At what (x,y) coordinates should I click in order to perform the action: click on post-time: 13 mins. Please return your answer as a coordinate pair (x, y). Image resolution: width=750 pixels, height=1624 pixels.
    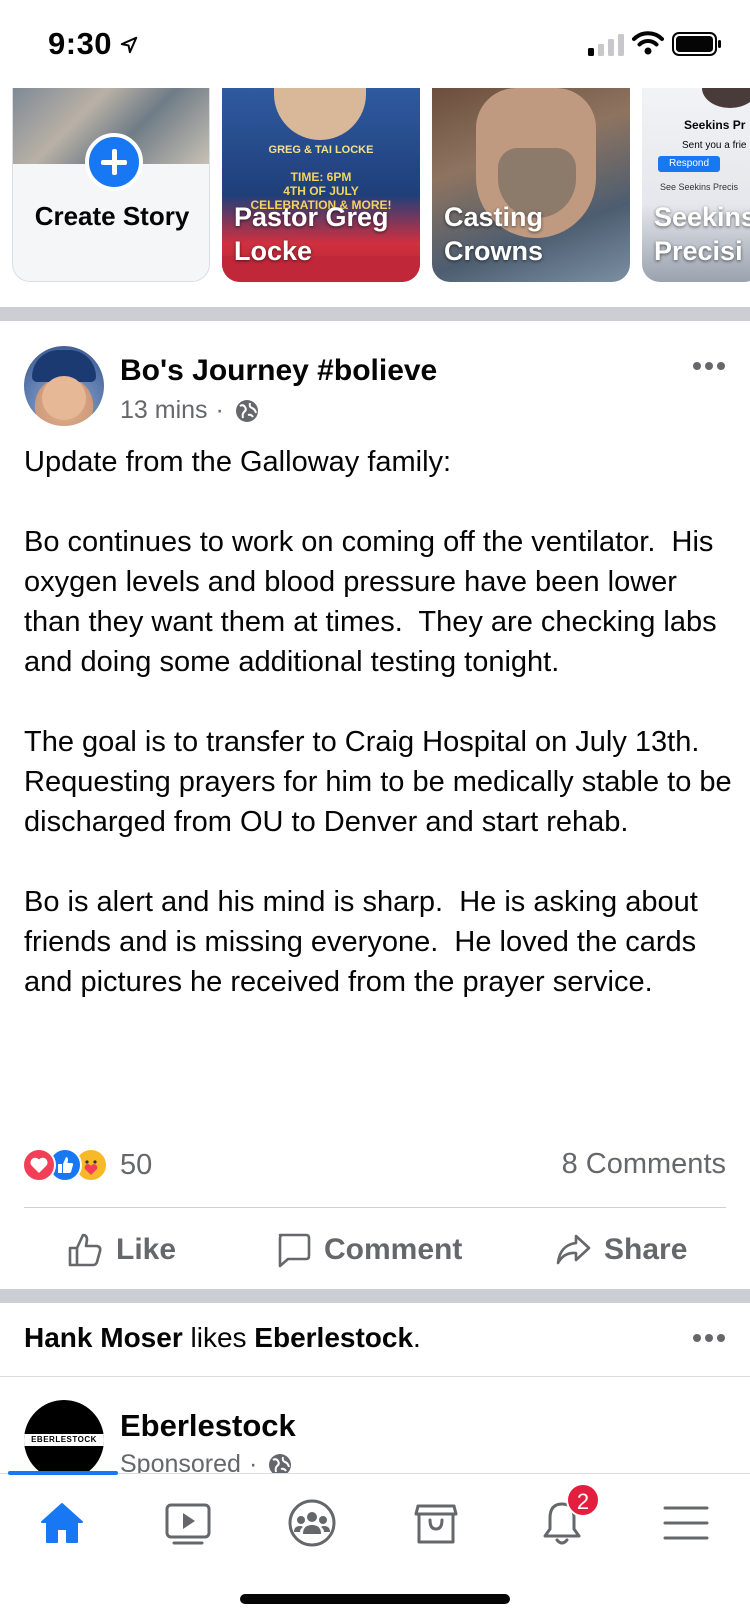
    Looking at the image, I should click on (164, 410).